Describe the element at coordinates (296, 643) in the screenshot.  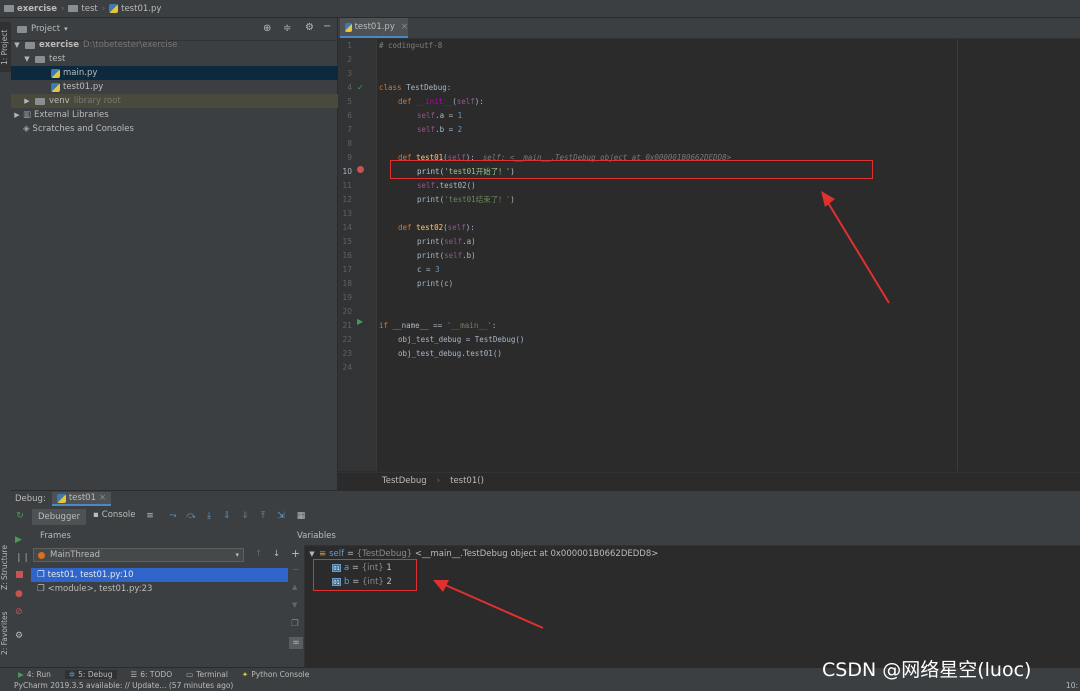
I see `infinity-icon: ∞` at that location.